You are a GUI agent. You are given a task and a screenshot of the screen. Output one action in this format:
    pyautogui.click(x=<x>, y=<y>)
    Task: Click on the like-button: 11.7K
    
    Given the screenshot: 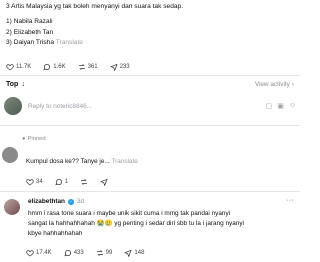 What is the action you would take?
    pyautogui.click(x=18, y=67)
    